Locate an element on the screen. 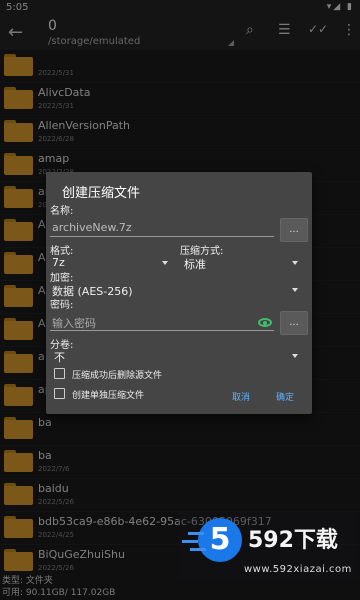  split-select: 不 is located at coordinates (59, 357).